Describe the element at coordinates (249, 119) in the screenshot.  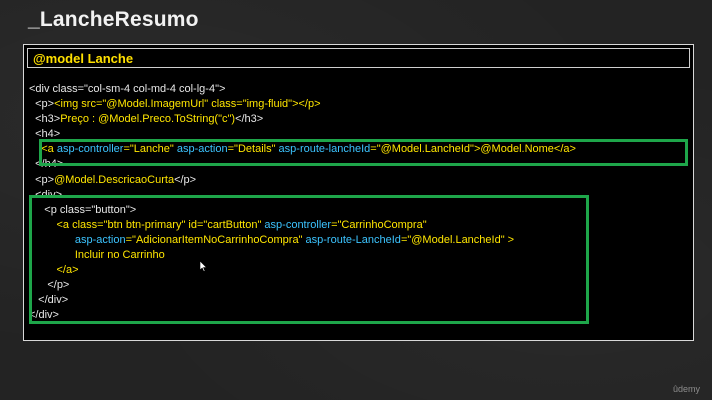
I see `code-token: </h3>` at that location.